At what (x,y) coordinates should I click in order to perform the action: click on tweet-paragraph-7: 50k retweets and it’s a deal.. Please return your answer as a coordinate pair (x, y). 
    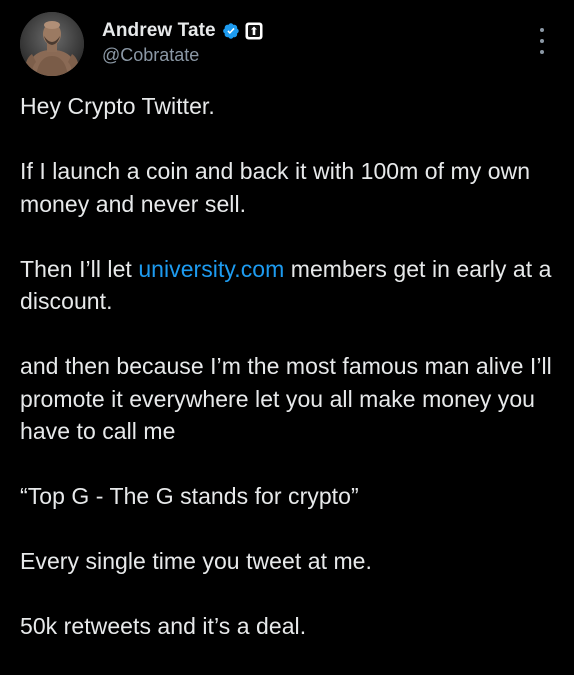
    Looking at the image, I should click on (163, 626).